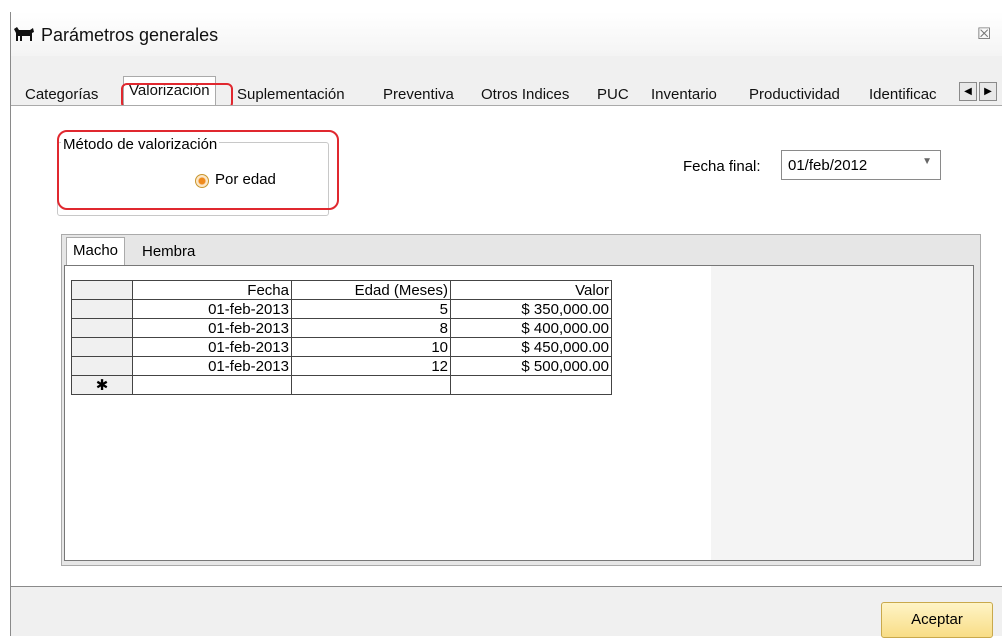 This screenshot has height=638, width=1002. What do you see at coordinates (531, 309) in the screenshot?
I see `cell-valor: $ 350,000.00` at bounding box center [531, 309].